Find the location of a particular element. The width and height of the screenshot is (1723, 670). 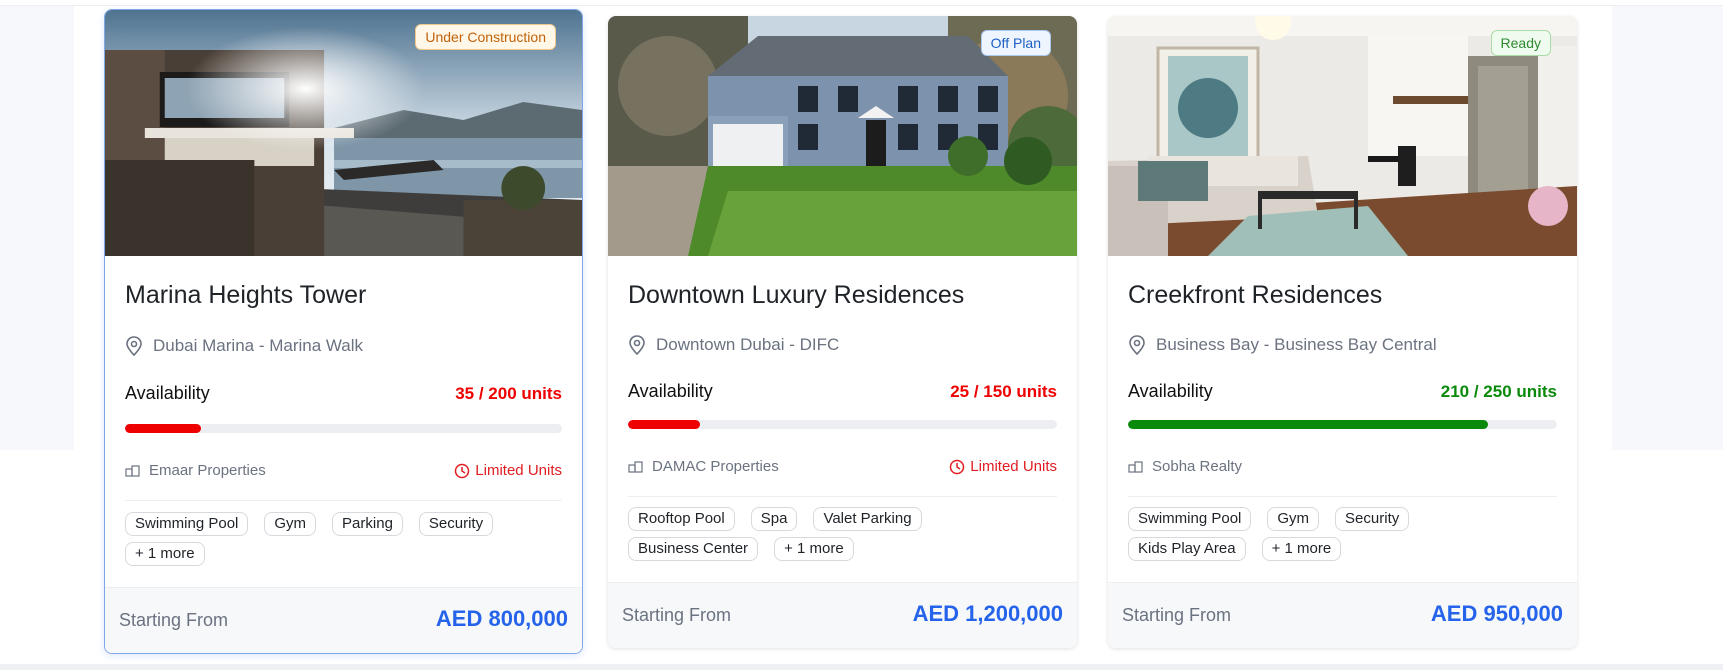

location-row: Dubai Marina - Marina Walk is located at coordinates (244, 346).